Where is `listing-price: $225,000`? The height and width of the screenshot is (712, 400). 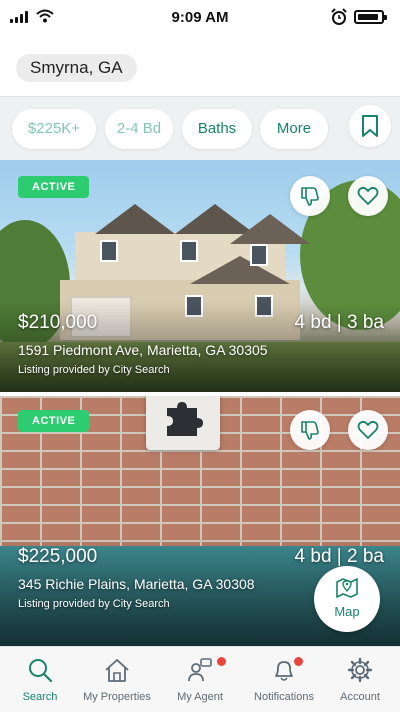
listing-price: $225,000 is located at coordinates (58, 556).